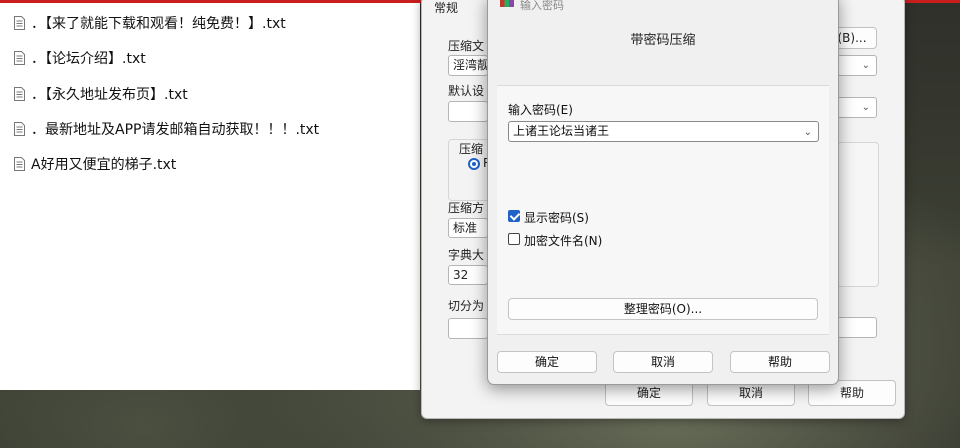 This screenshot has width=960, height=448. Describe the element at coordinates (857, 107) in the screenshot. I see `options-select: ⌄` at that location.